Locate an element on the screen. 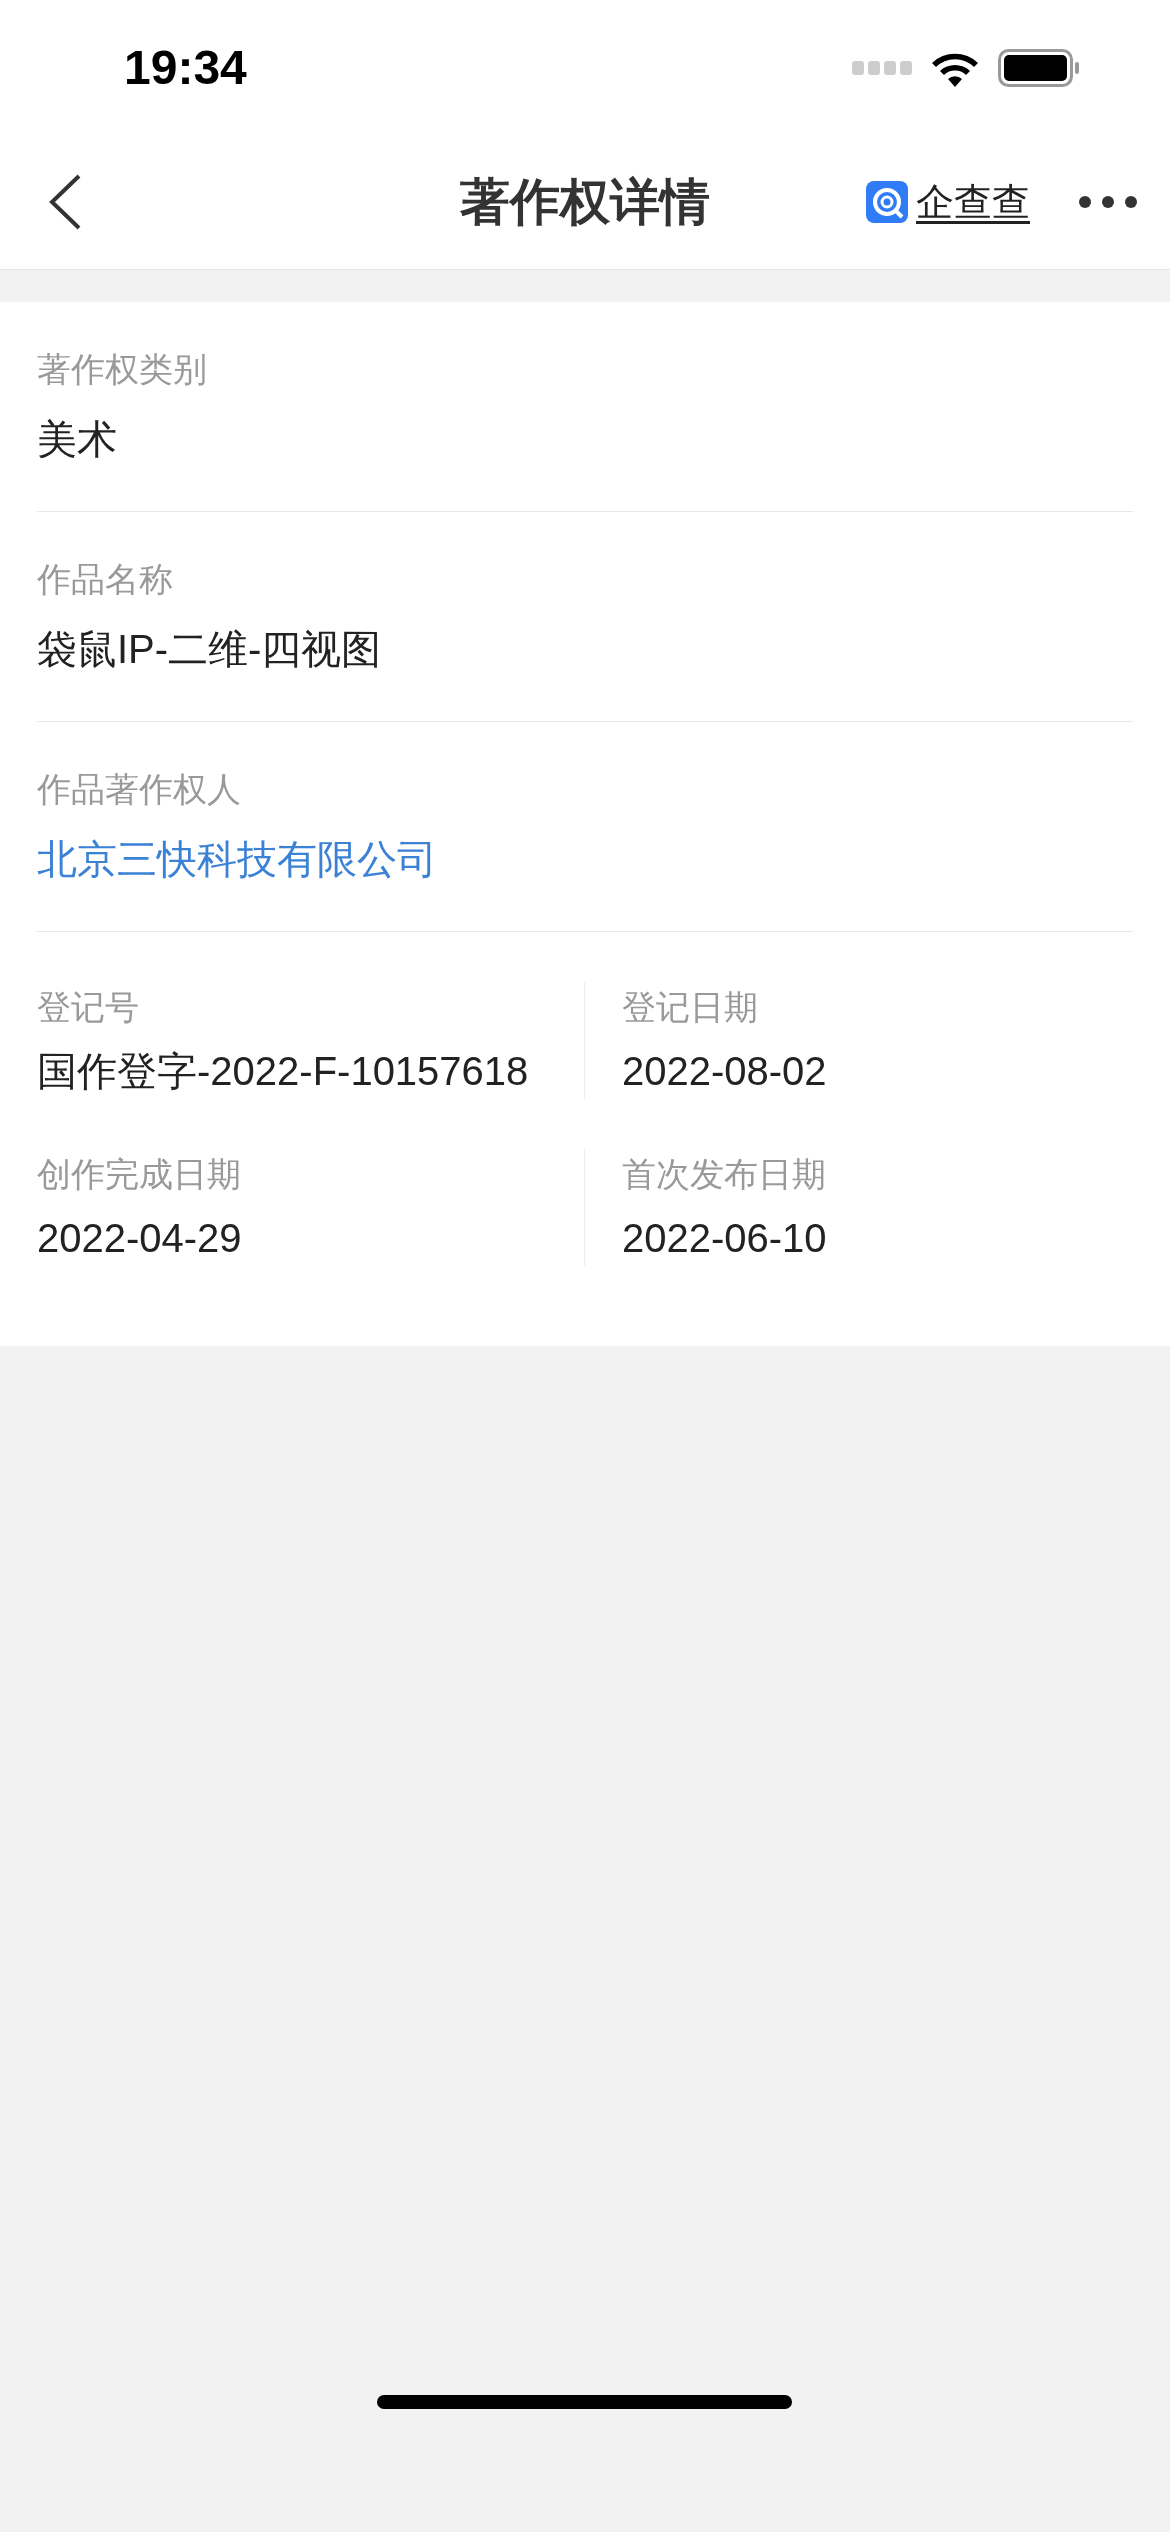 The width and height of the screenshot is (1170, 2532). back-icon is located at coordinates (65, 202).